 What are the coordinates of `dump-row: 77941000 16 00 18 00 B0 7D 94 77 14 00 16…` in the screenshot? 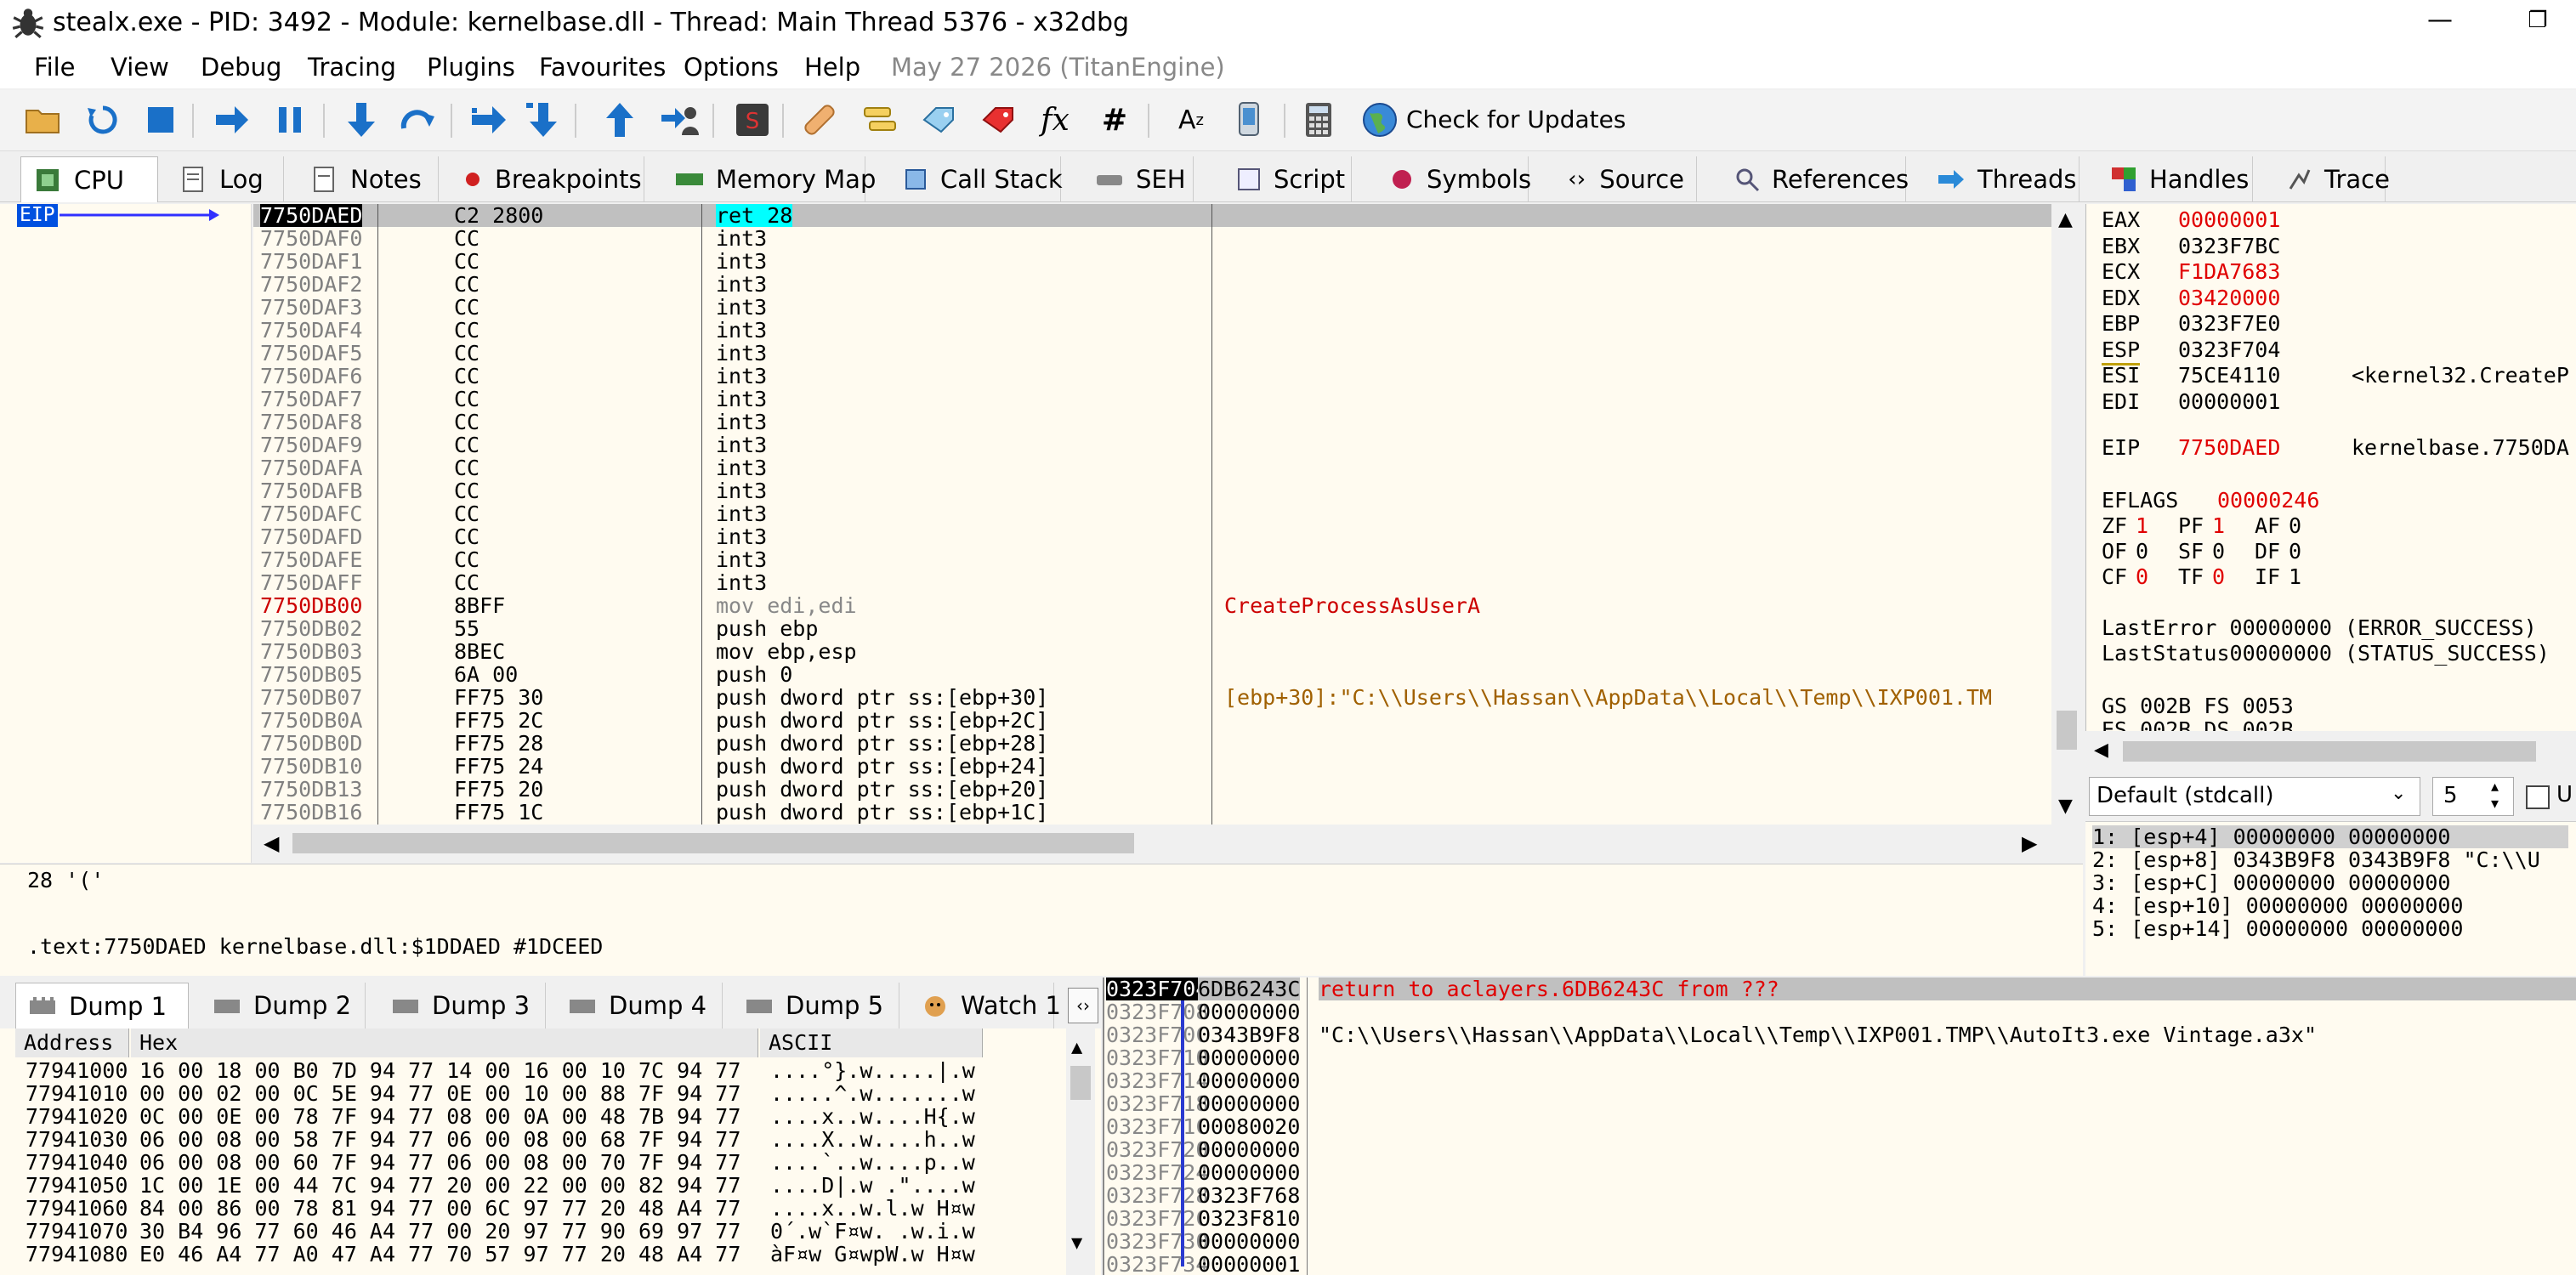 It's located at (535, 1070).